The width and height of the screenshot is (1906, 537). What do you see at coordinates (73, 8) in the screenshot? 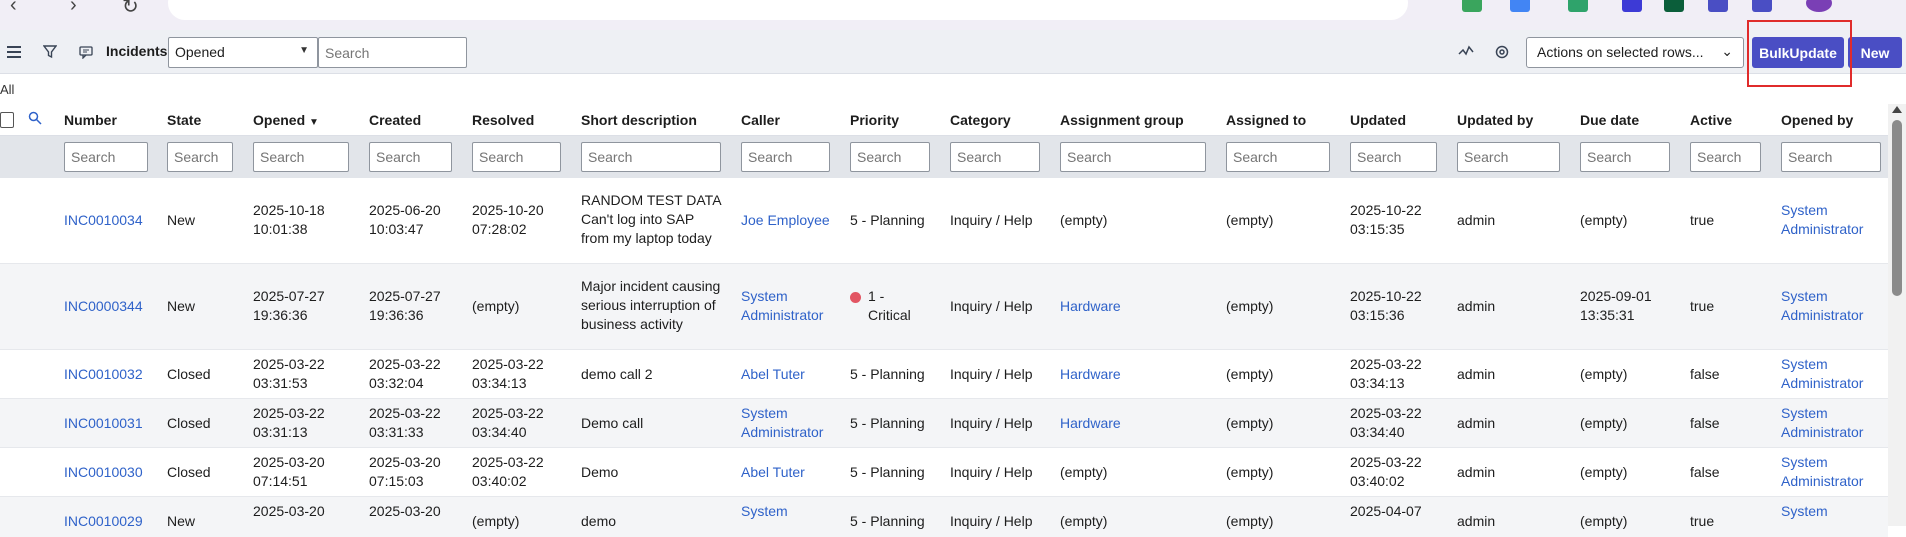
I see `forward-icon: ›` at bounding box center [73, 8].